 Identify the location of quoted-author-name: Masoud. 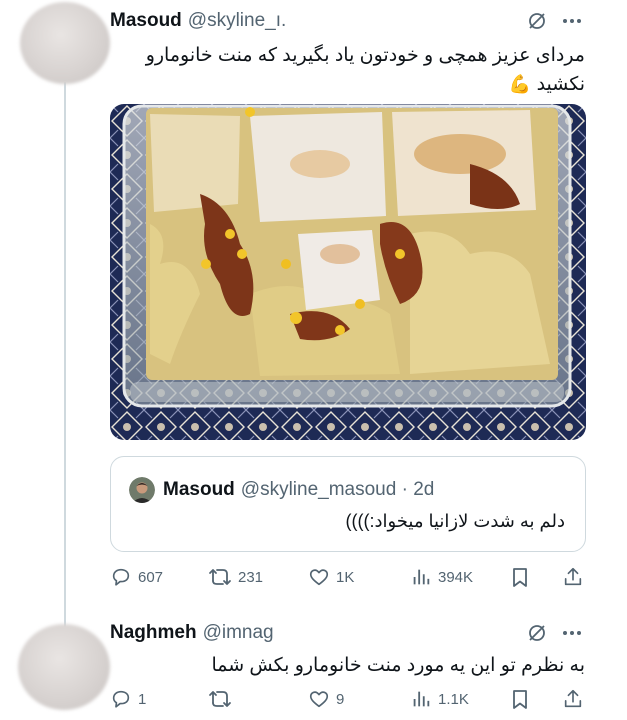
(199, 489).